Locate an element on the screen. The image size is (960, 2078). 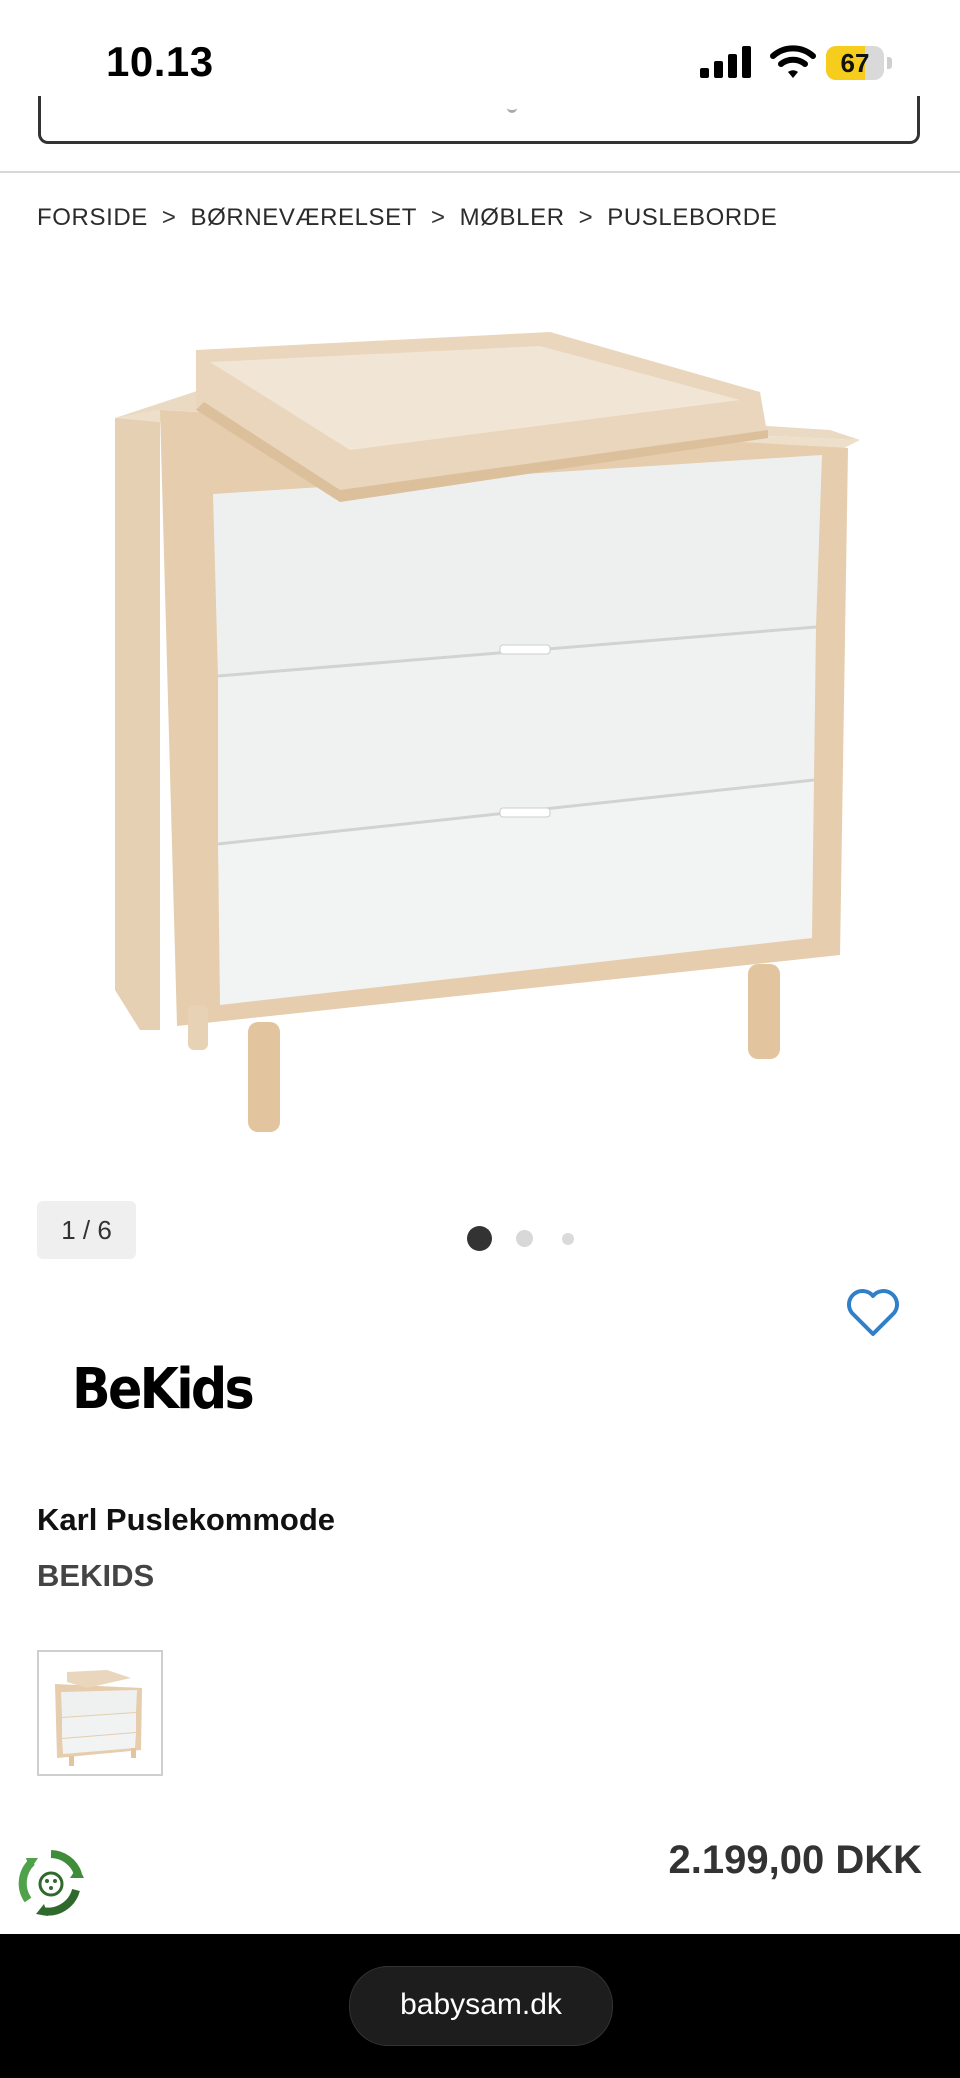
heart-icon is located at coordinates (873, 1313).